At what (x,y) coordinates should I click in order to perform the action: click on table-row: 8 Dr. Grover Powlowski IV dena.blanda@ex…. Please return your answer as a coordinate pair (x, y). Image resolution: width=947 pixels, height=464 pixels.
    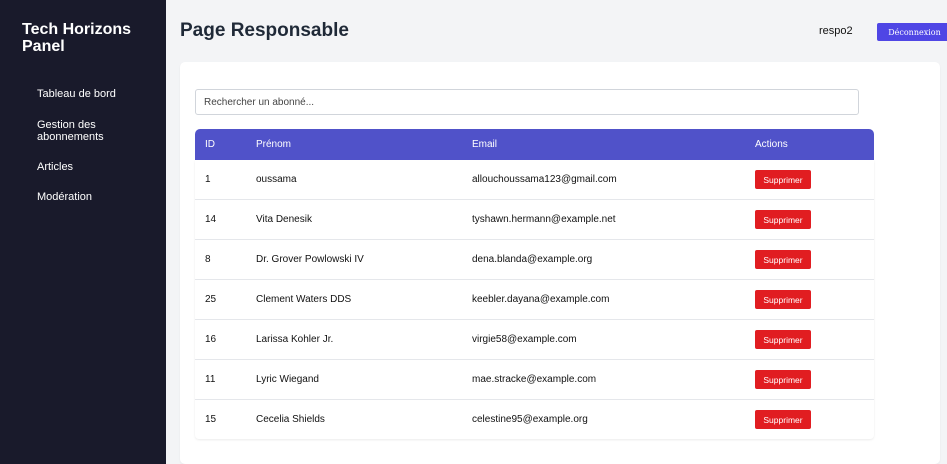
    Looking at the image, I should click on (534, 260).